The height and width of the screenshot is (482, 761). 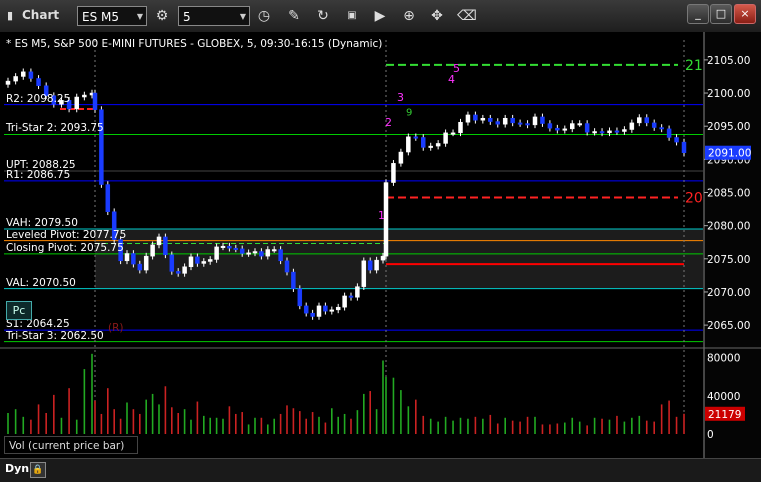 What do you see at coordinates (728, 260) in the screenshot?
I see `price-tick-label: 2075.00` at bounding box center [728, 260].